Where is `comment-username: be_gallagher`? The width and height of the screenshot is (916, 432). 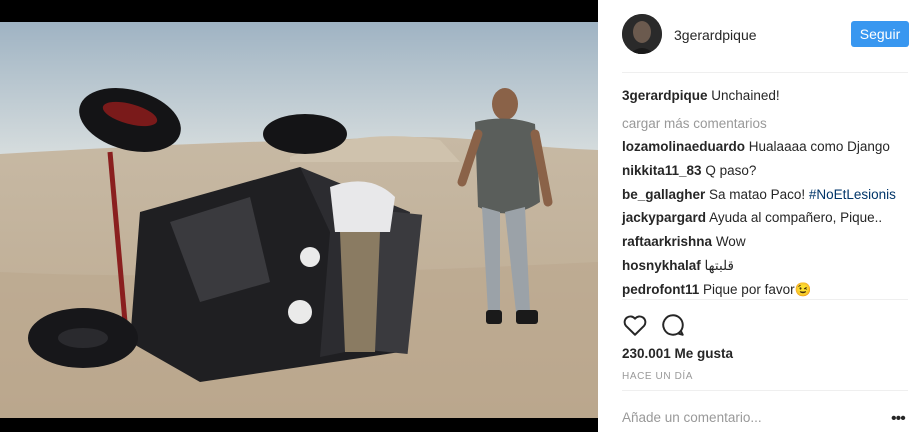 comment-username: be_gallagher is located at coordinates (663, 194).